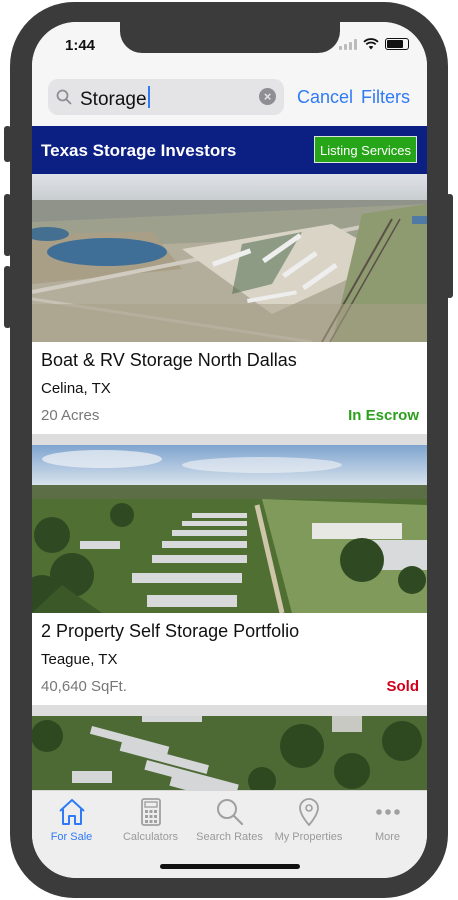 The height and width of the screenshot is (900, 458). I want to click on side-button-volume-up, so click(7, 225).